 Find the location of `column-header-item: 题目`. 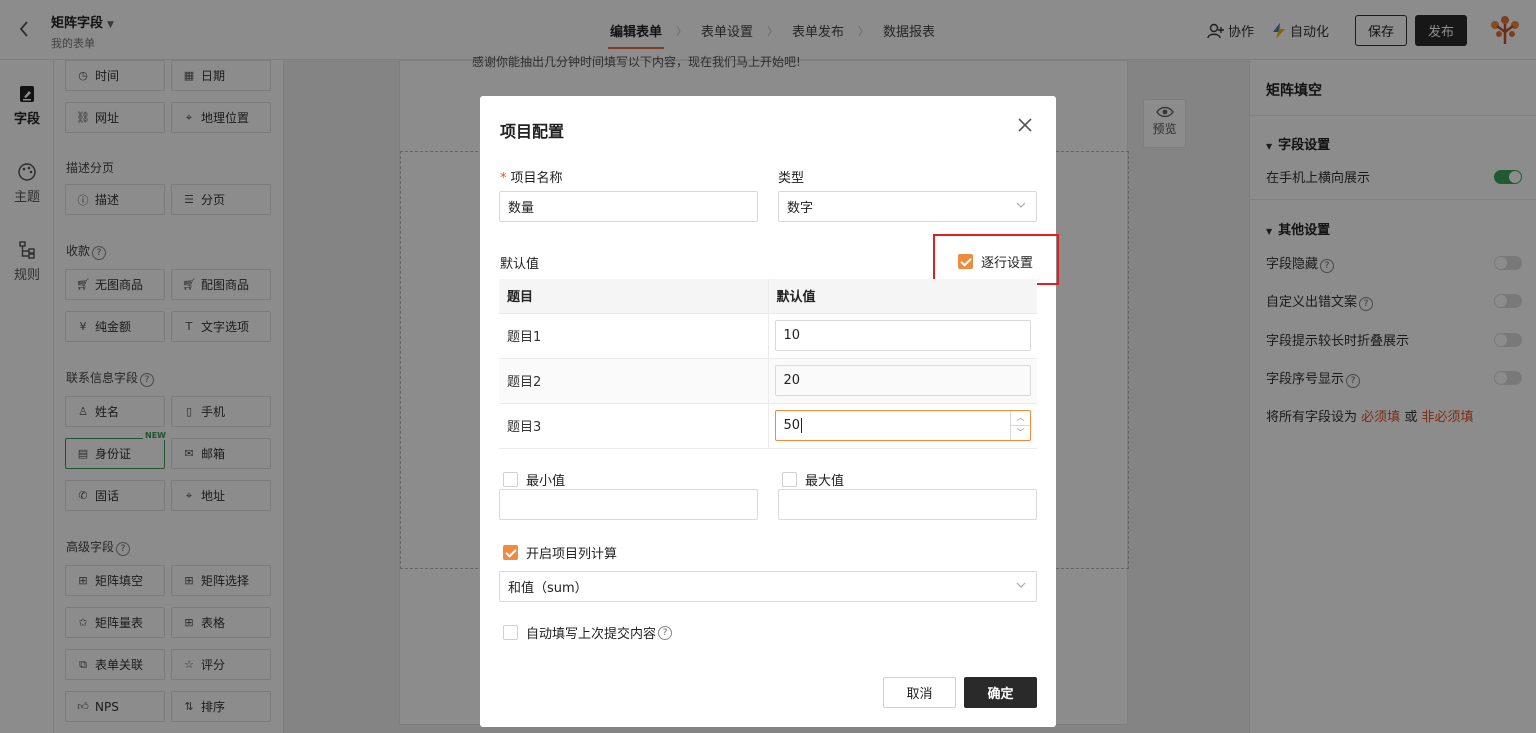

column-header-item: 题目 is located at coordinates (633, 296).